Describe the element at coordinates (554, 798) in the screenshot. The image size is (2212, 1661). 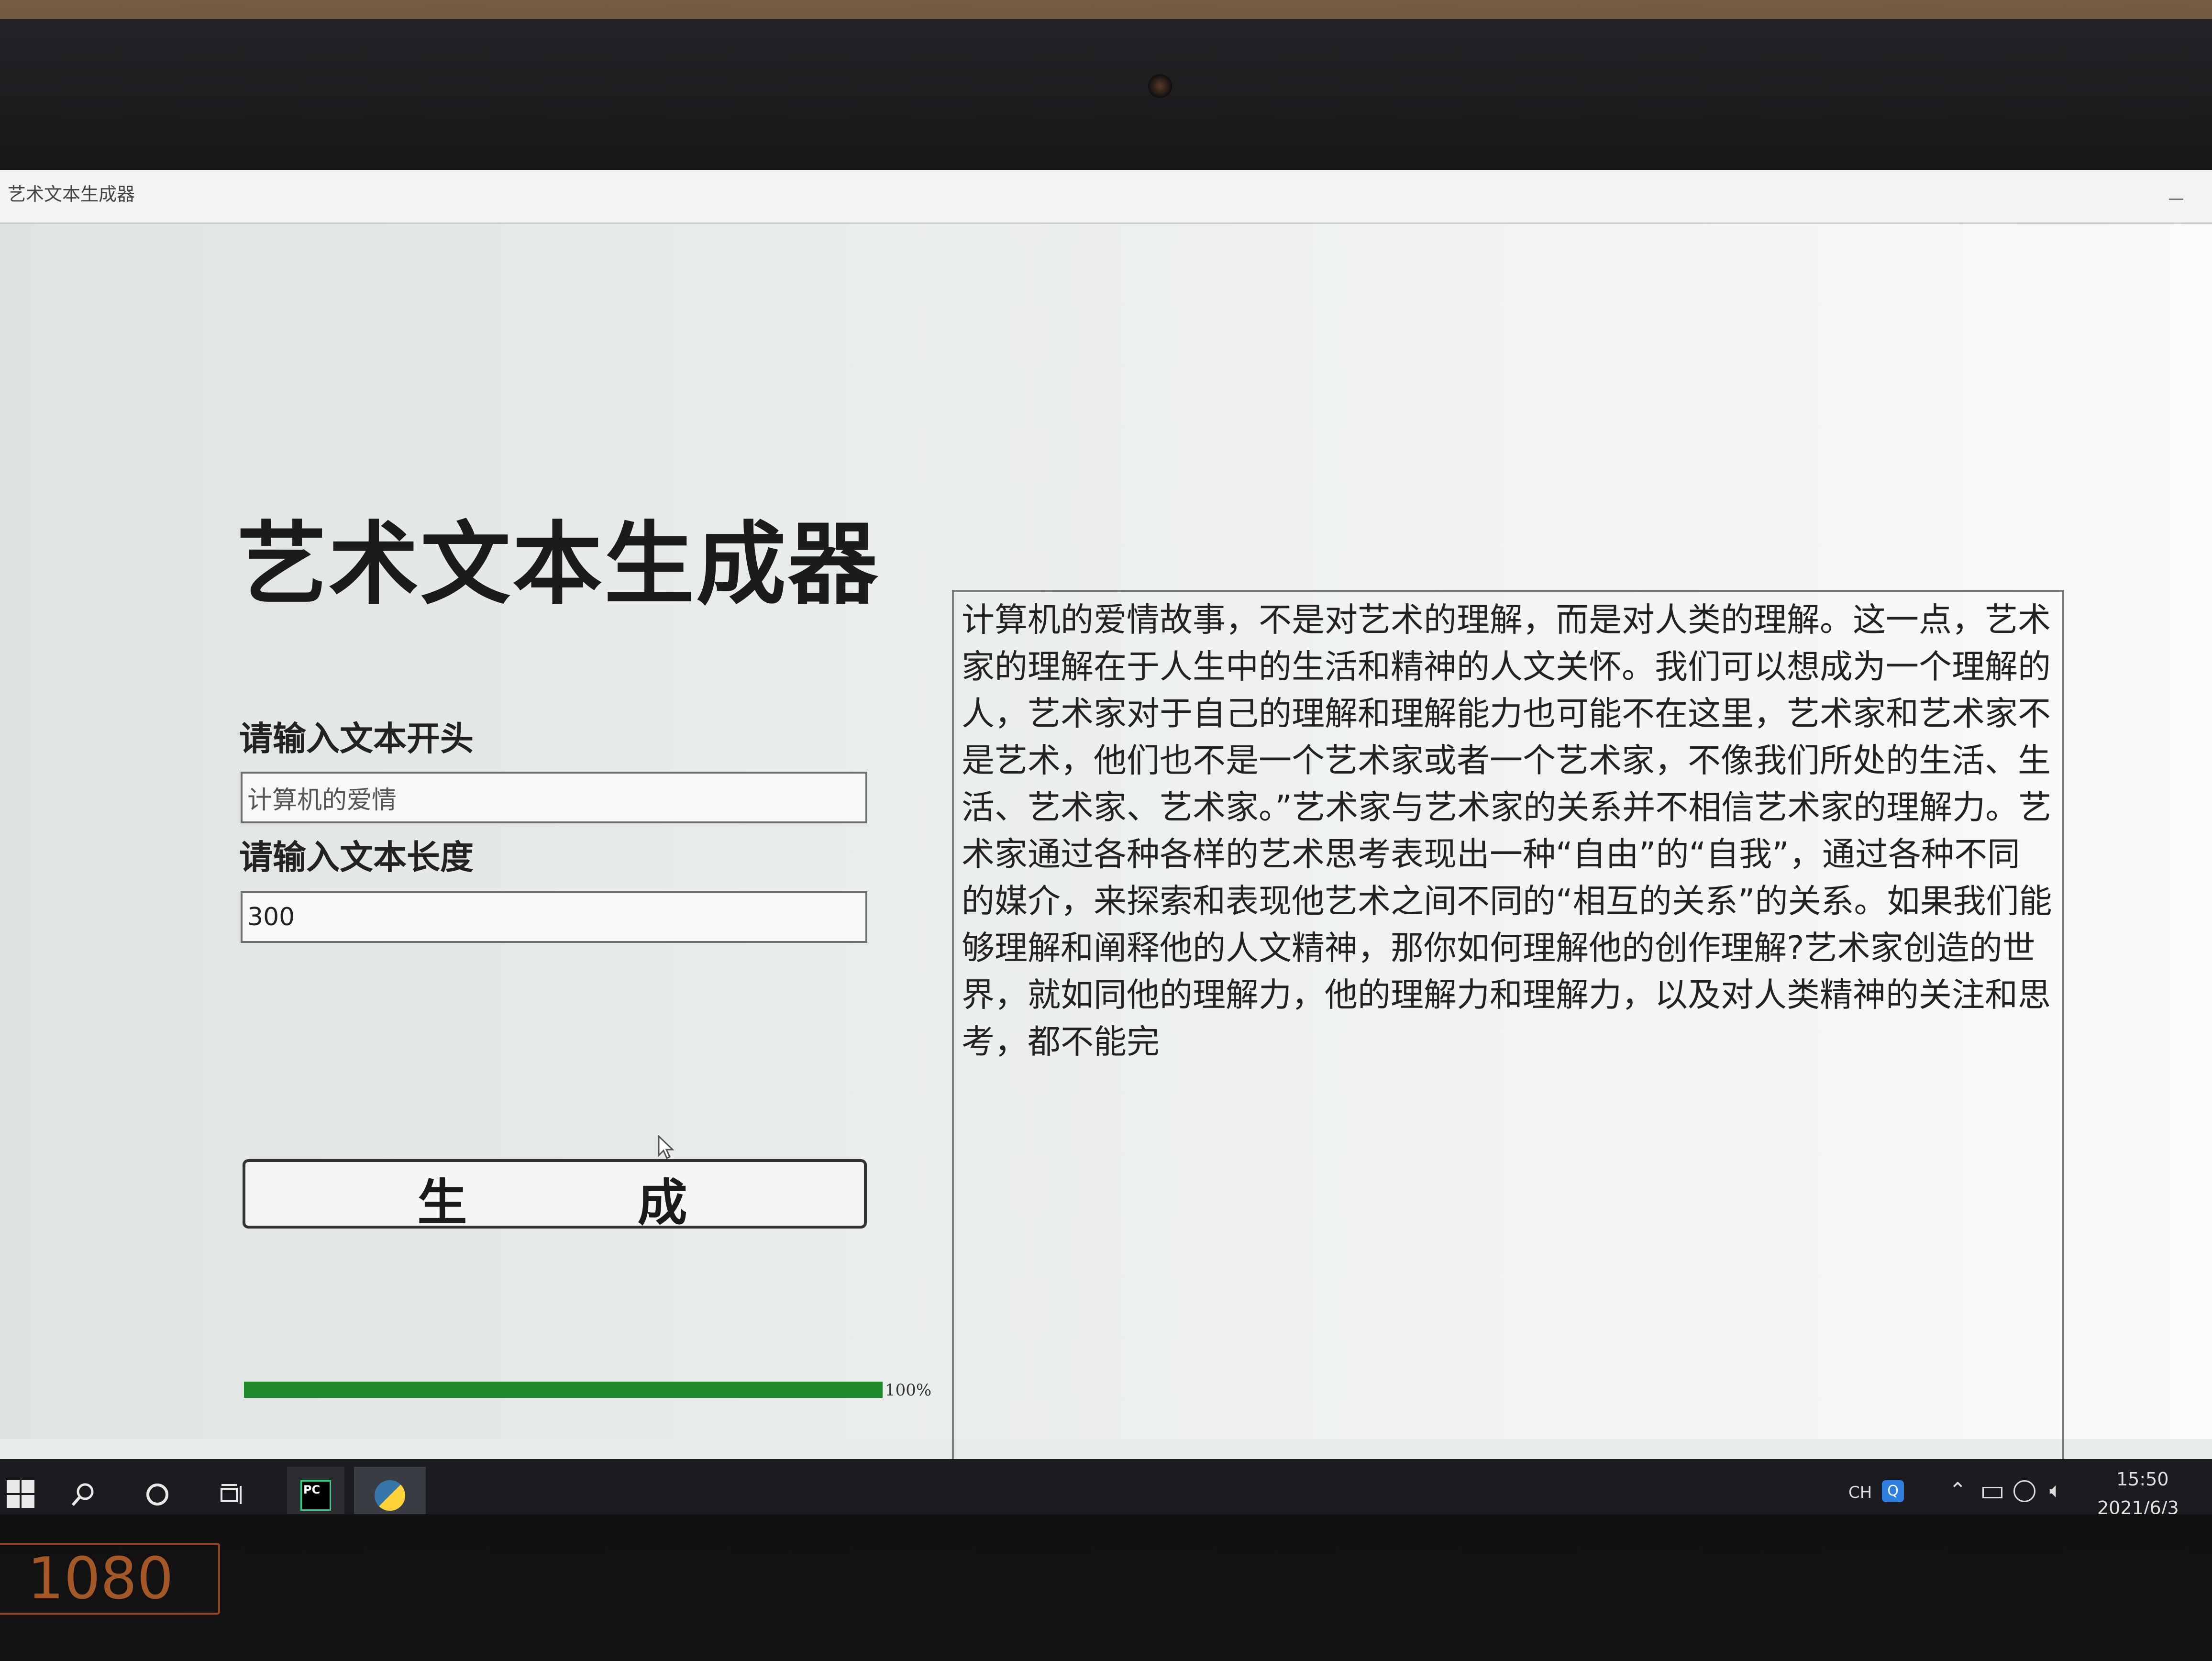
I see `start-text-input` at that location.